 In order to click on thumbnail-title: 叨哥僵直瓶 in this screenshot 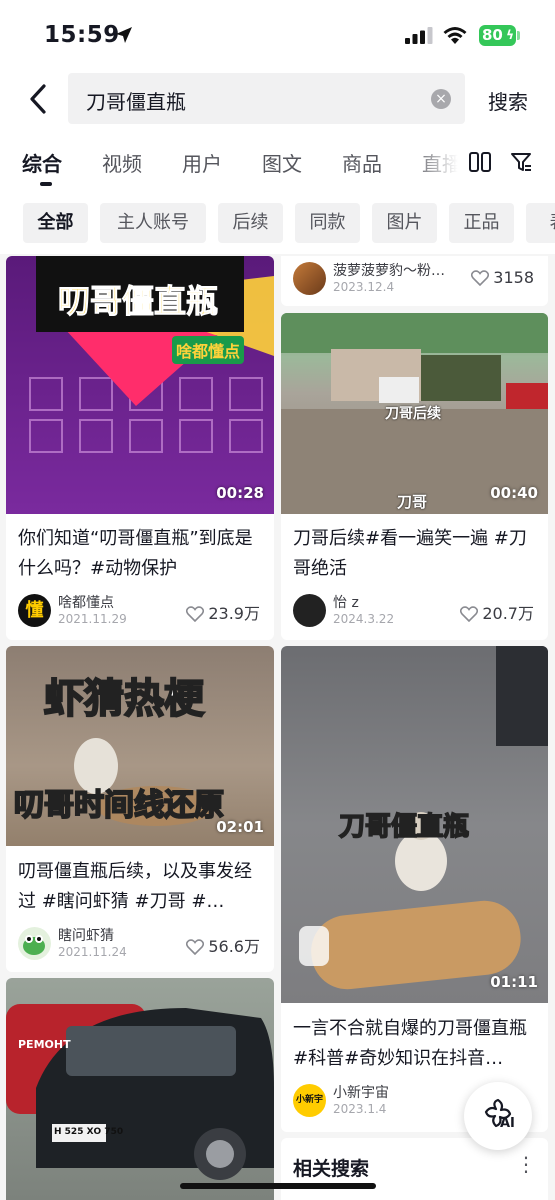, I will do `click(138, 301)`.